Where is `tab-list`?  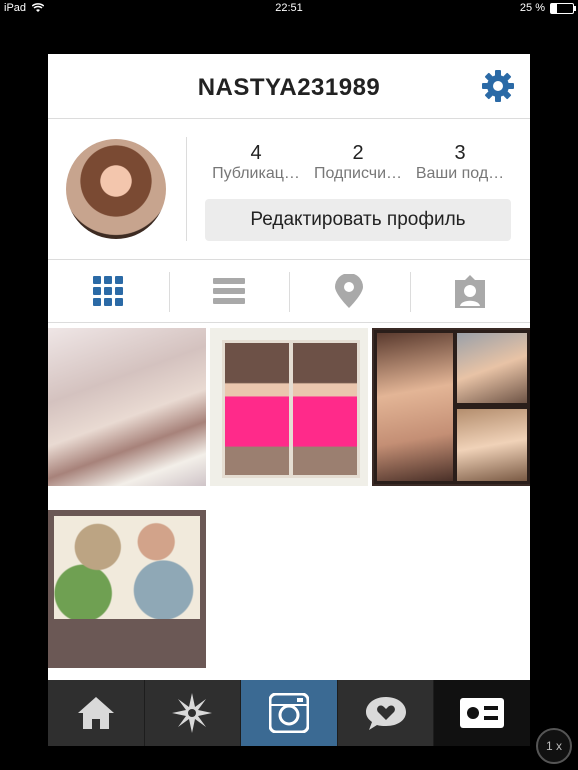
tab-list is located at coordinates (229, 291).